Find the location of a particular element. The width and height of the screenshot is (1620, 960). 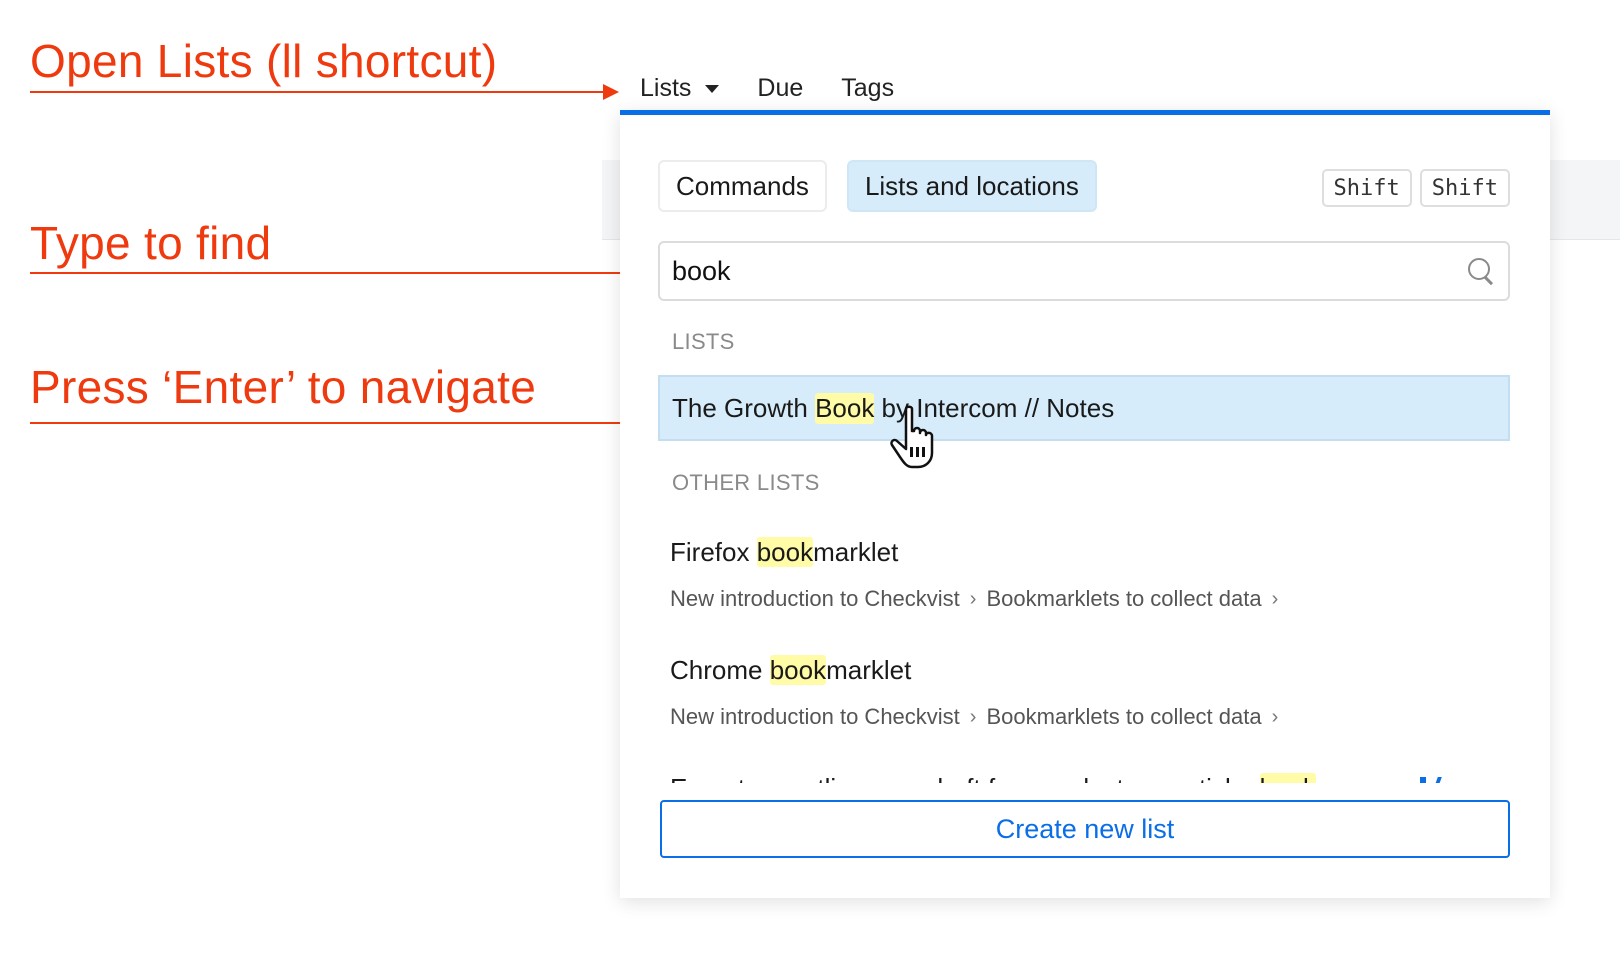

search-input is located at coordinates (1069, 271).